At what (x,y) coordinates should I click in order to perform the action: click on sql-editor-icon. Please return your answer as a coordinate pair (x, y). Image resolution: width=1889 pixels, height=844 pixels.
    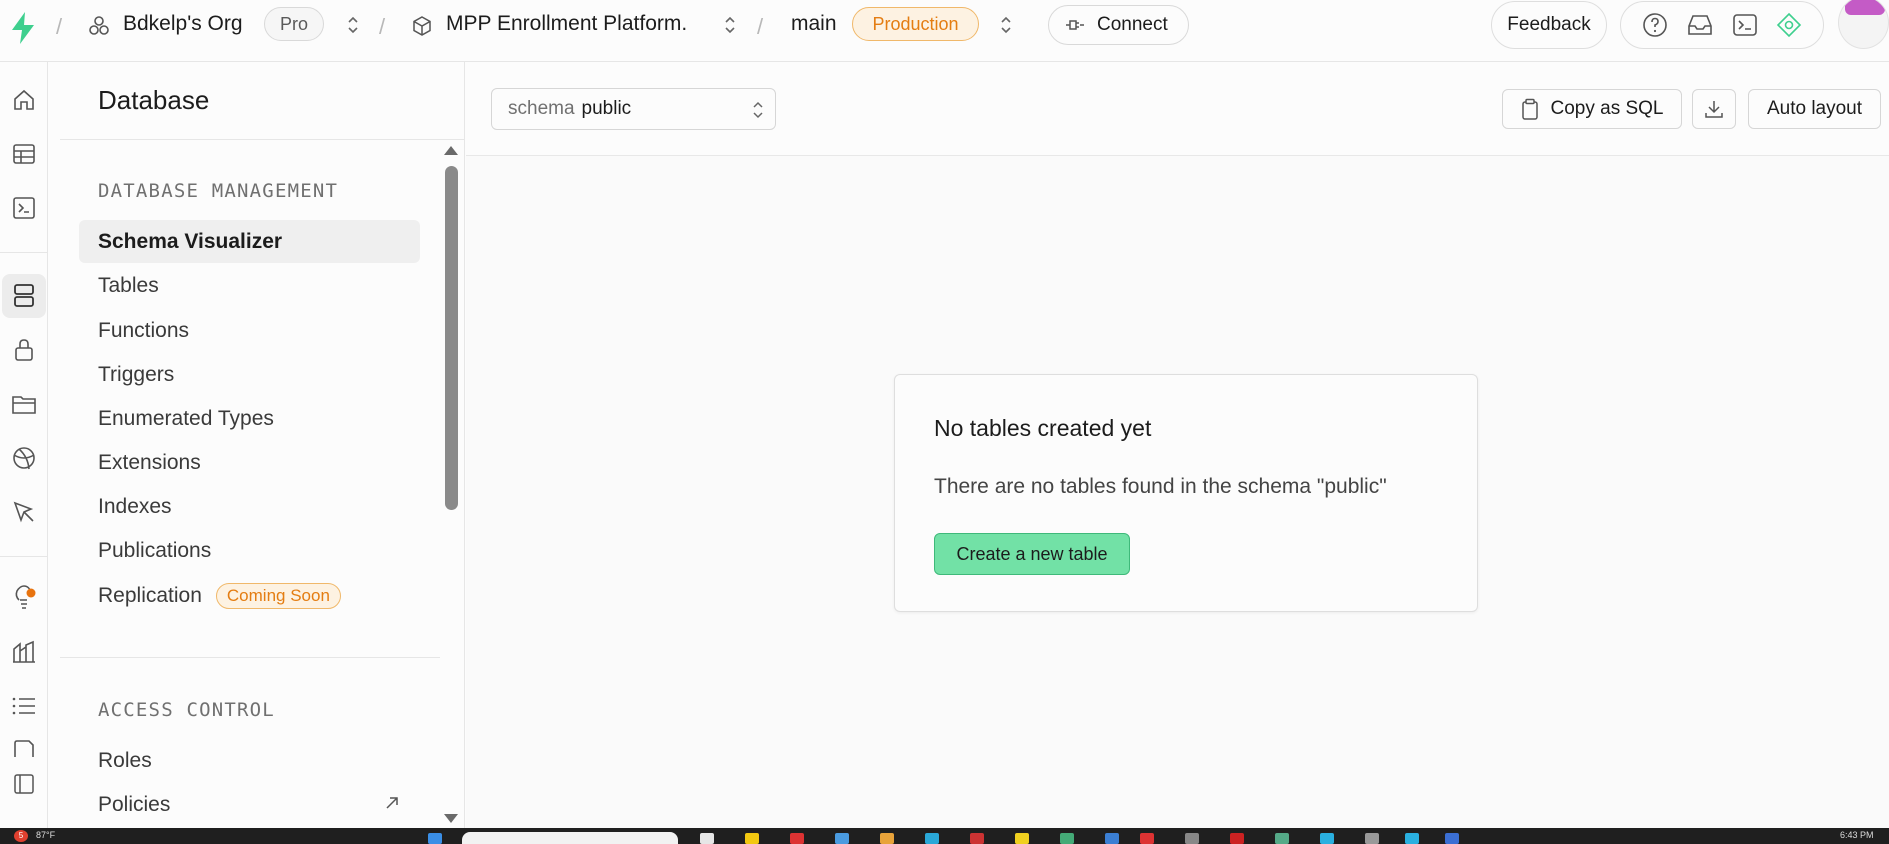
    Looking at the image, I should click on (24, 208).